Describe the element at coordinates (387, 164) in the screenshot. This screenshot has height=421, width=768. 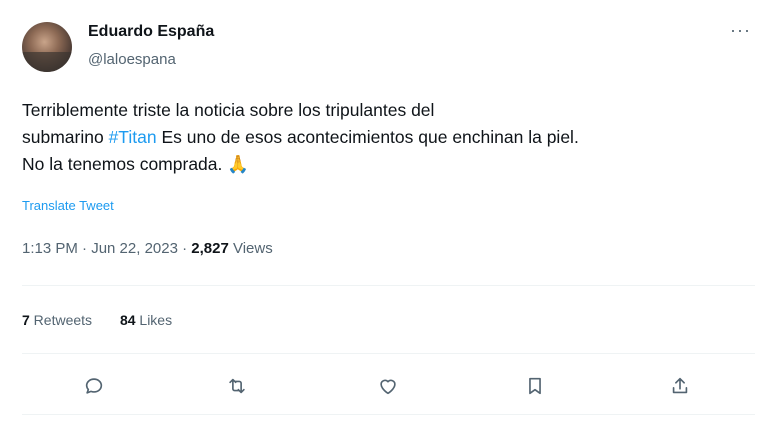
I see `tweet-line-3: No la tenemos comprada. 🙏` at that location.